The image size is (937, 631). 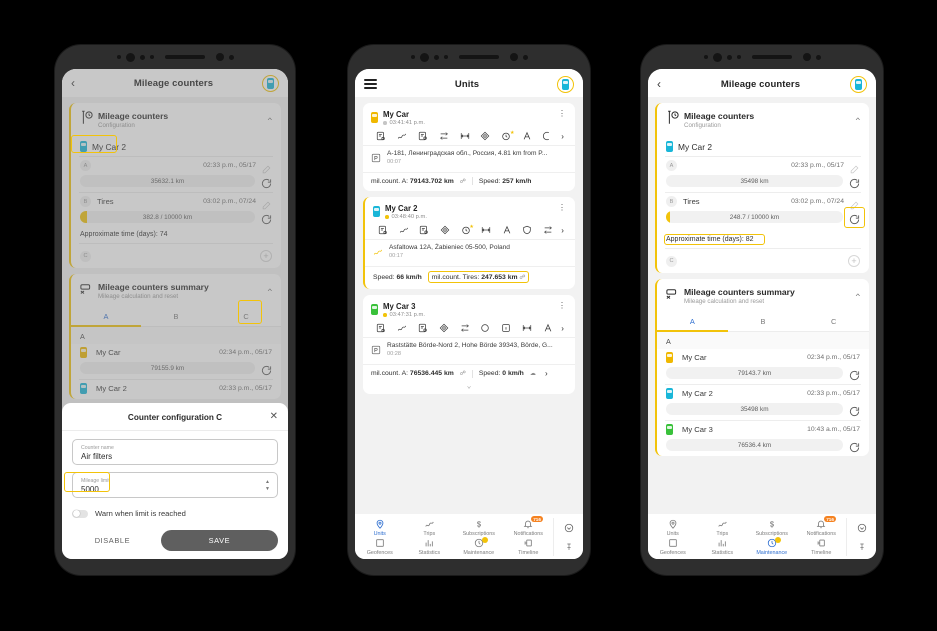 I want to click on counter-row-c-empty: C +, so click(x=763, y=261).